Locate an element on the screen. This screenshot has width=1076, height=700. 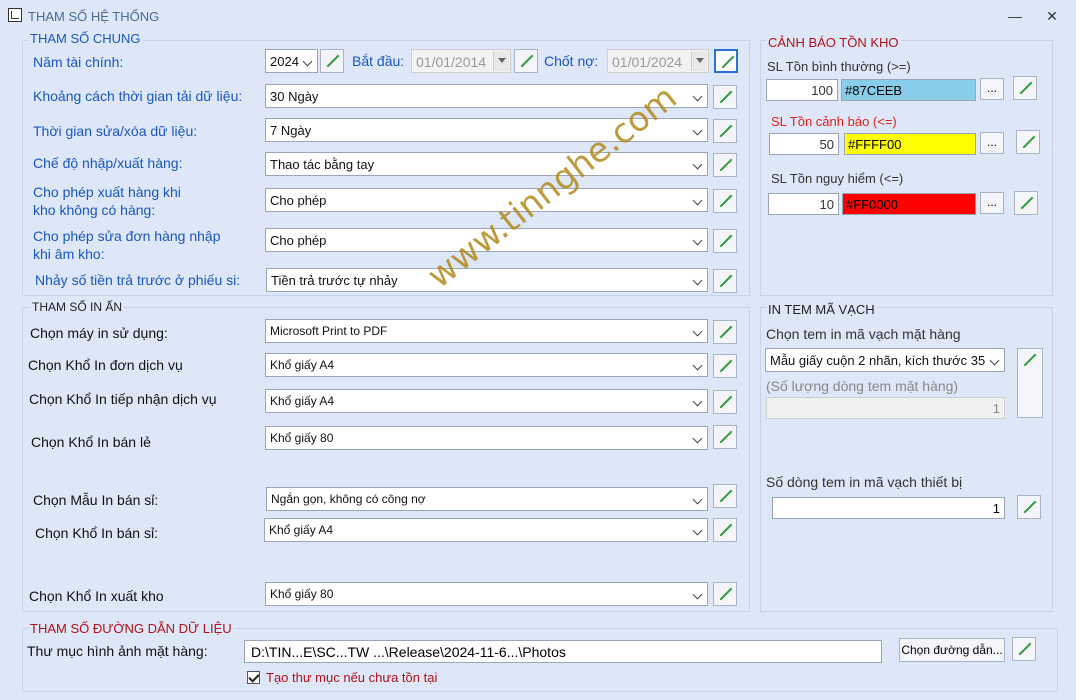
normal-stock-qty: 100 is located at coordinates (802, 90).